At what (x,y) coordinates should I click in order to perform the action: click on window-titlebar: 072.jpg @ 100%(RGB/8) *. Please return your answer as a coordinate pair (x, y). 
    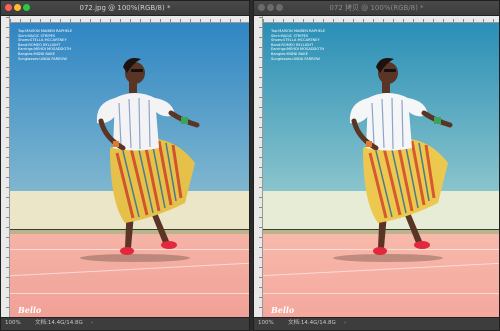
    Looking at the image, I should click on (125, 8).